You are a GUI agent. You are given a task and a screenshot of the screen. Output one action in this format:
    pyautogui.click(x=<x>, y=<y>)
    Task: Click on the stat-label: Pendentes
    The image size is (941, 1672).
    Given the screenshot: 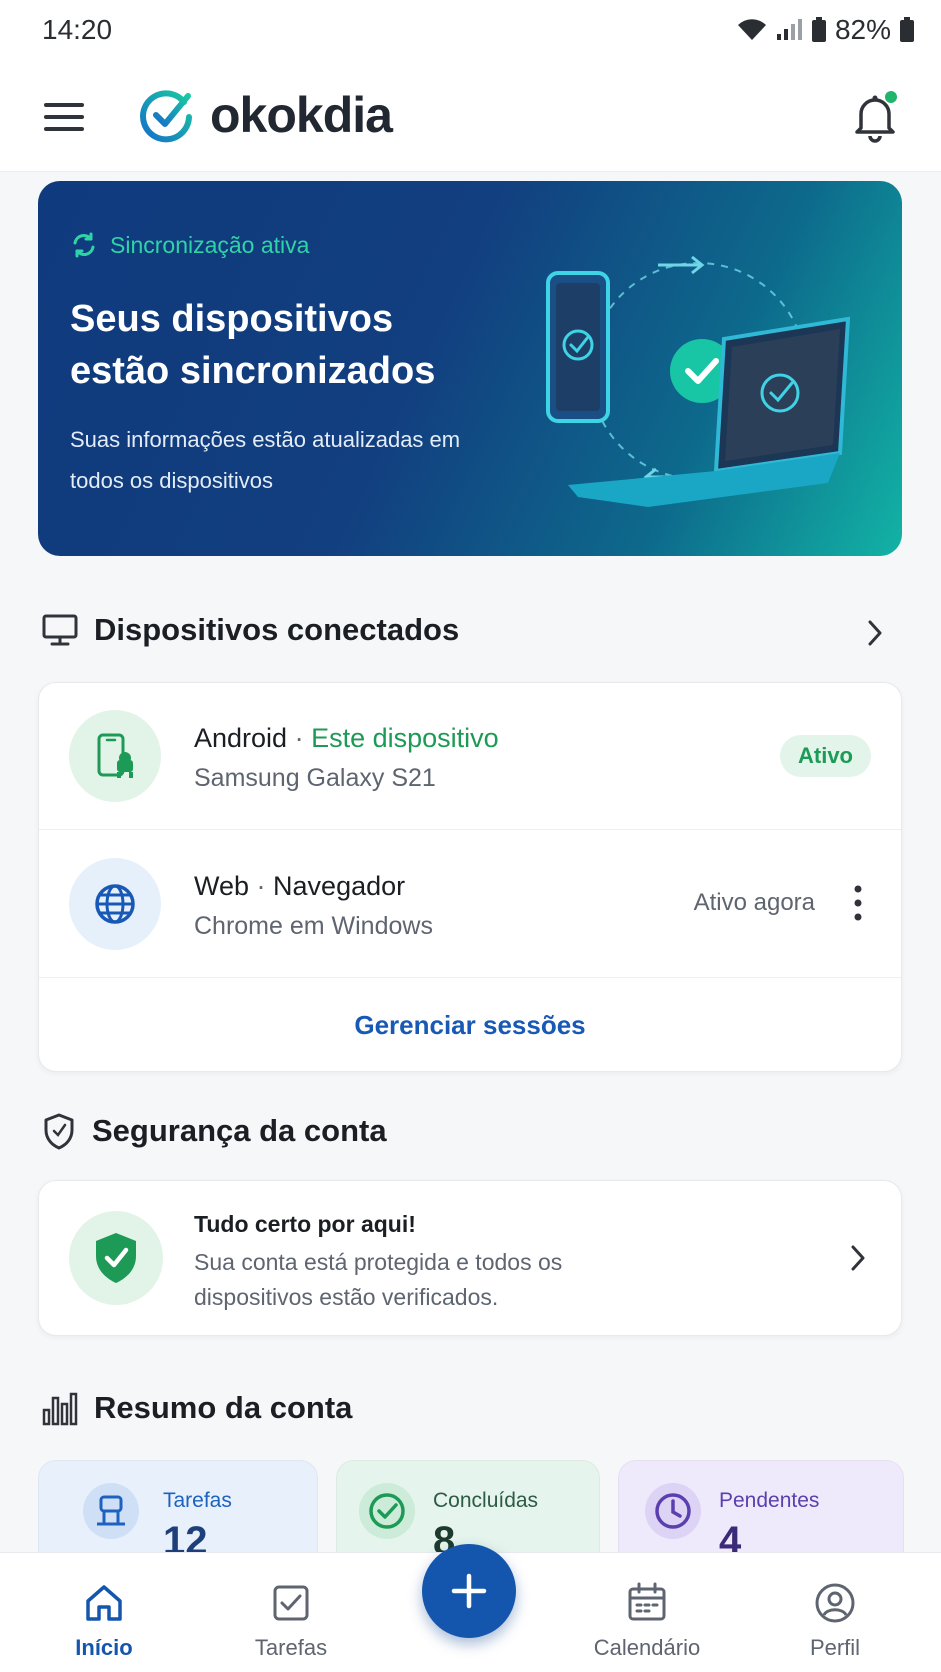 What is the action you would take?
    pyautogui.click(x=769, y=1500)
    